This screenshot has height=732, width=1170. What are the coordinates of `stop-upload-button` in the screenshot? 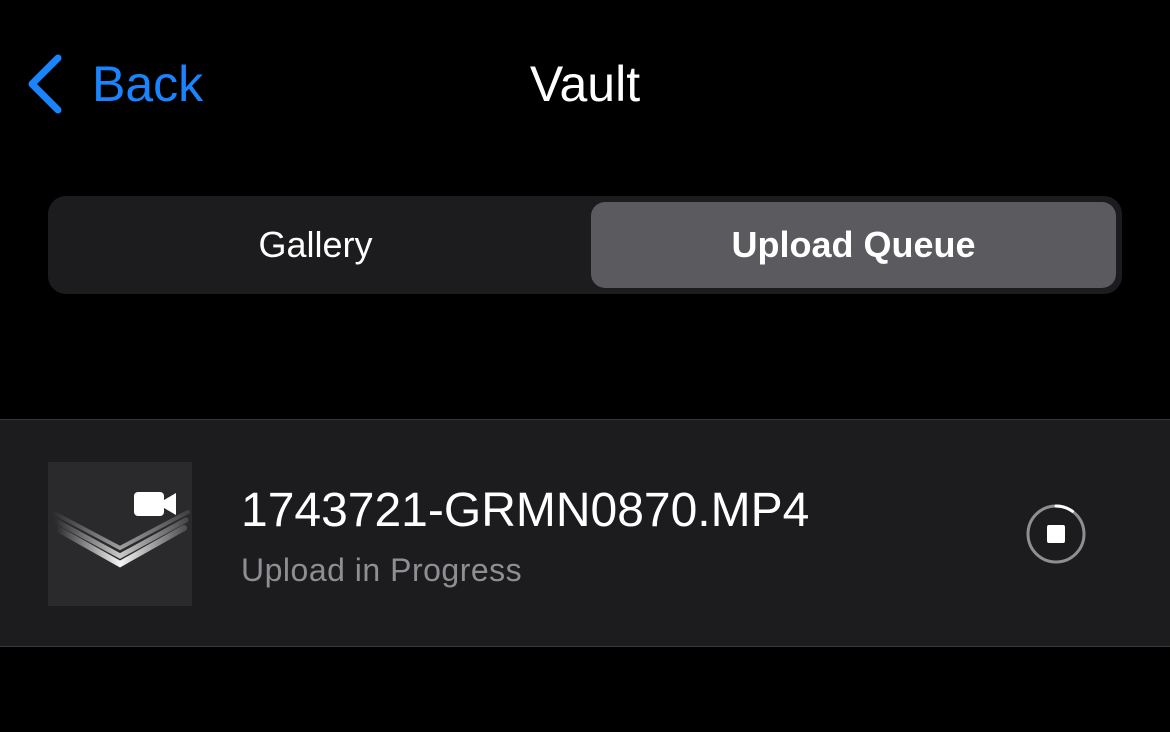 It's located at (1056, 534).